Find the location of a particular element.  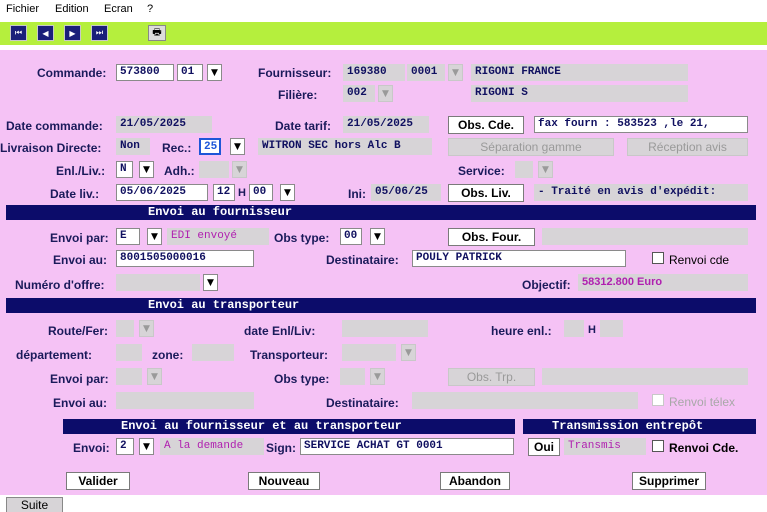

service-dropdown-icon: ▼ is located at coordinates (545, 169).